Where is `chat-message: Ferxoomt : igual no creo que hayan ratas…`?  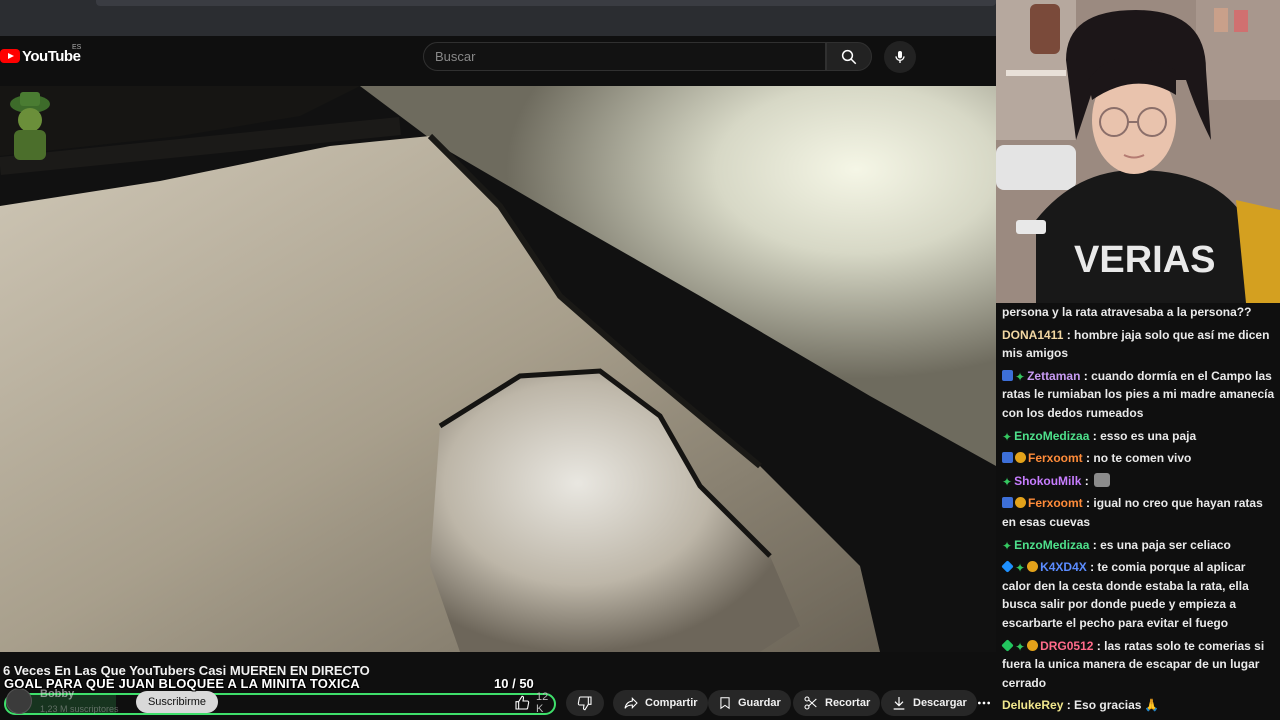
chat-message: Ferxoomt : igual no creo que hayan ratas… is located at coordinates (1132, 512).